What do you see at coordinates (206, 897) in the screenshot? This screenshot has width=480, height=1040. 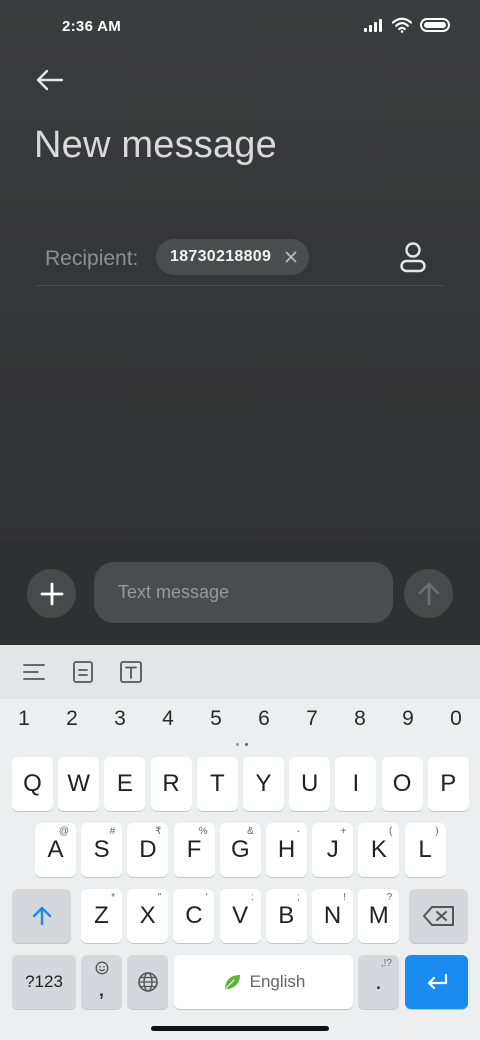 I see `key-hint: '` at bounding box center [206, 897].